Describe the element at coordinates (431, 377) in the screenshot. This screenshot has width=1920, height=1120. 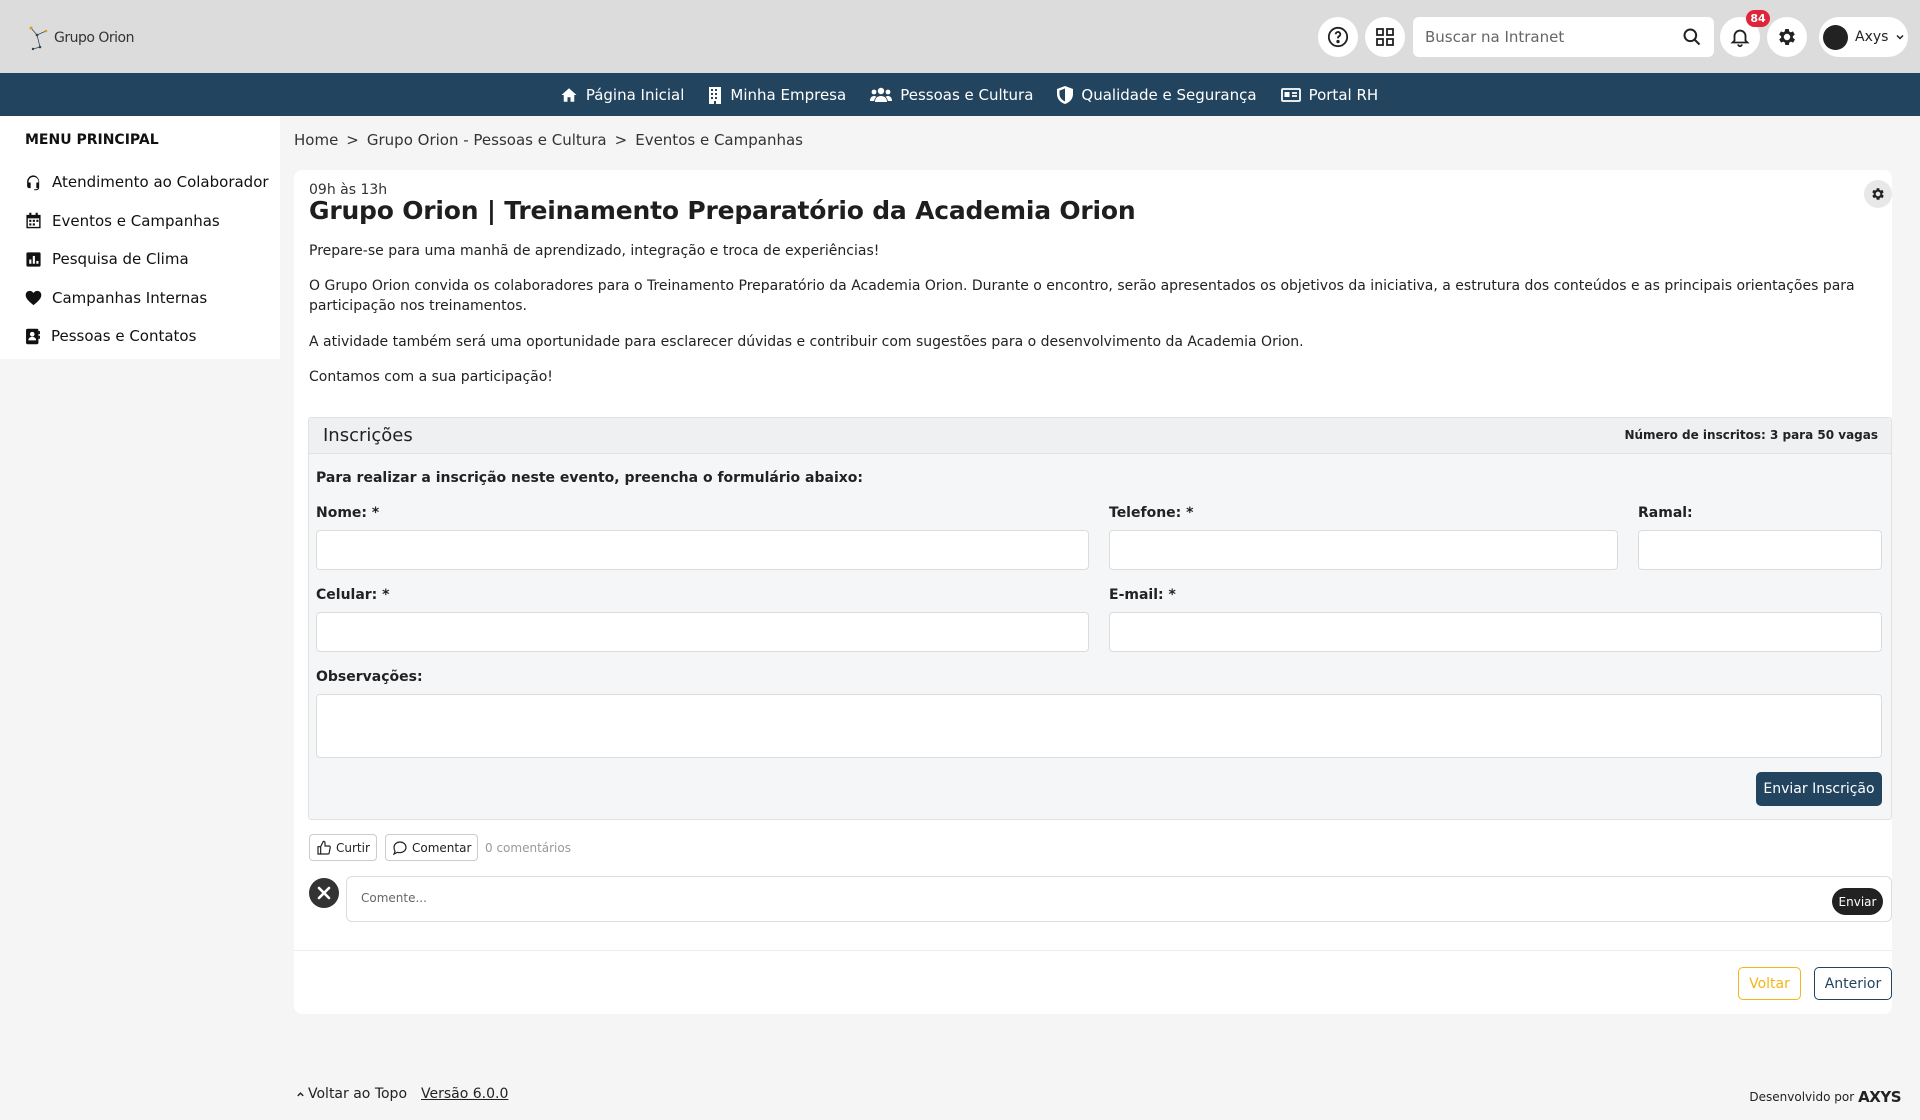
I see `event-paragraph: Contamos com a sua participação!` at that location.